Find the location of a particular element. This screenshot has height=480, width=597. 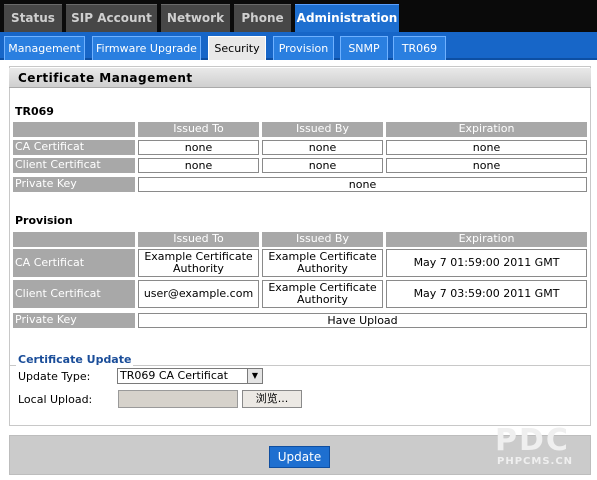

subtab-firmware-upgrade: Firmware Upgrade is located at coordinates (146, 48).